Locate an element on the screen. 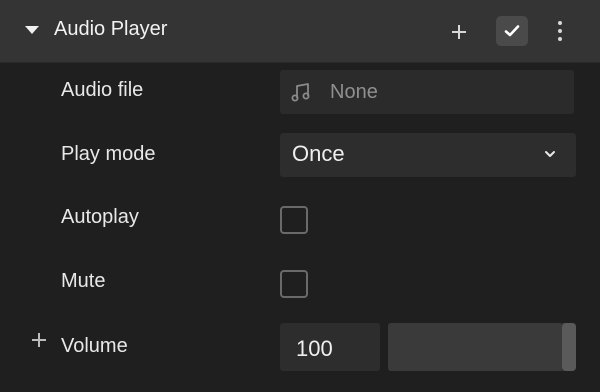  play-mode-label: Play mode is located at coordinates (108, 154).